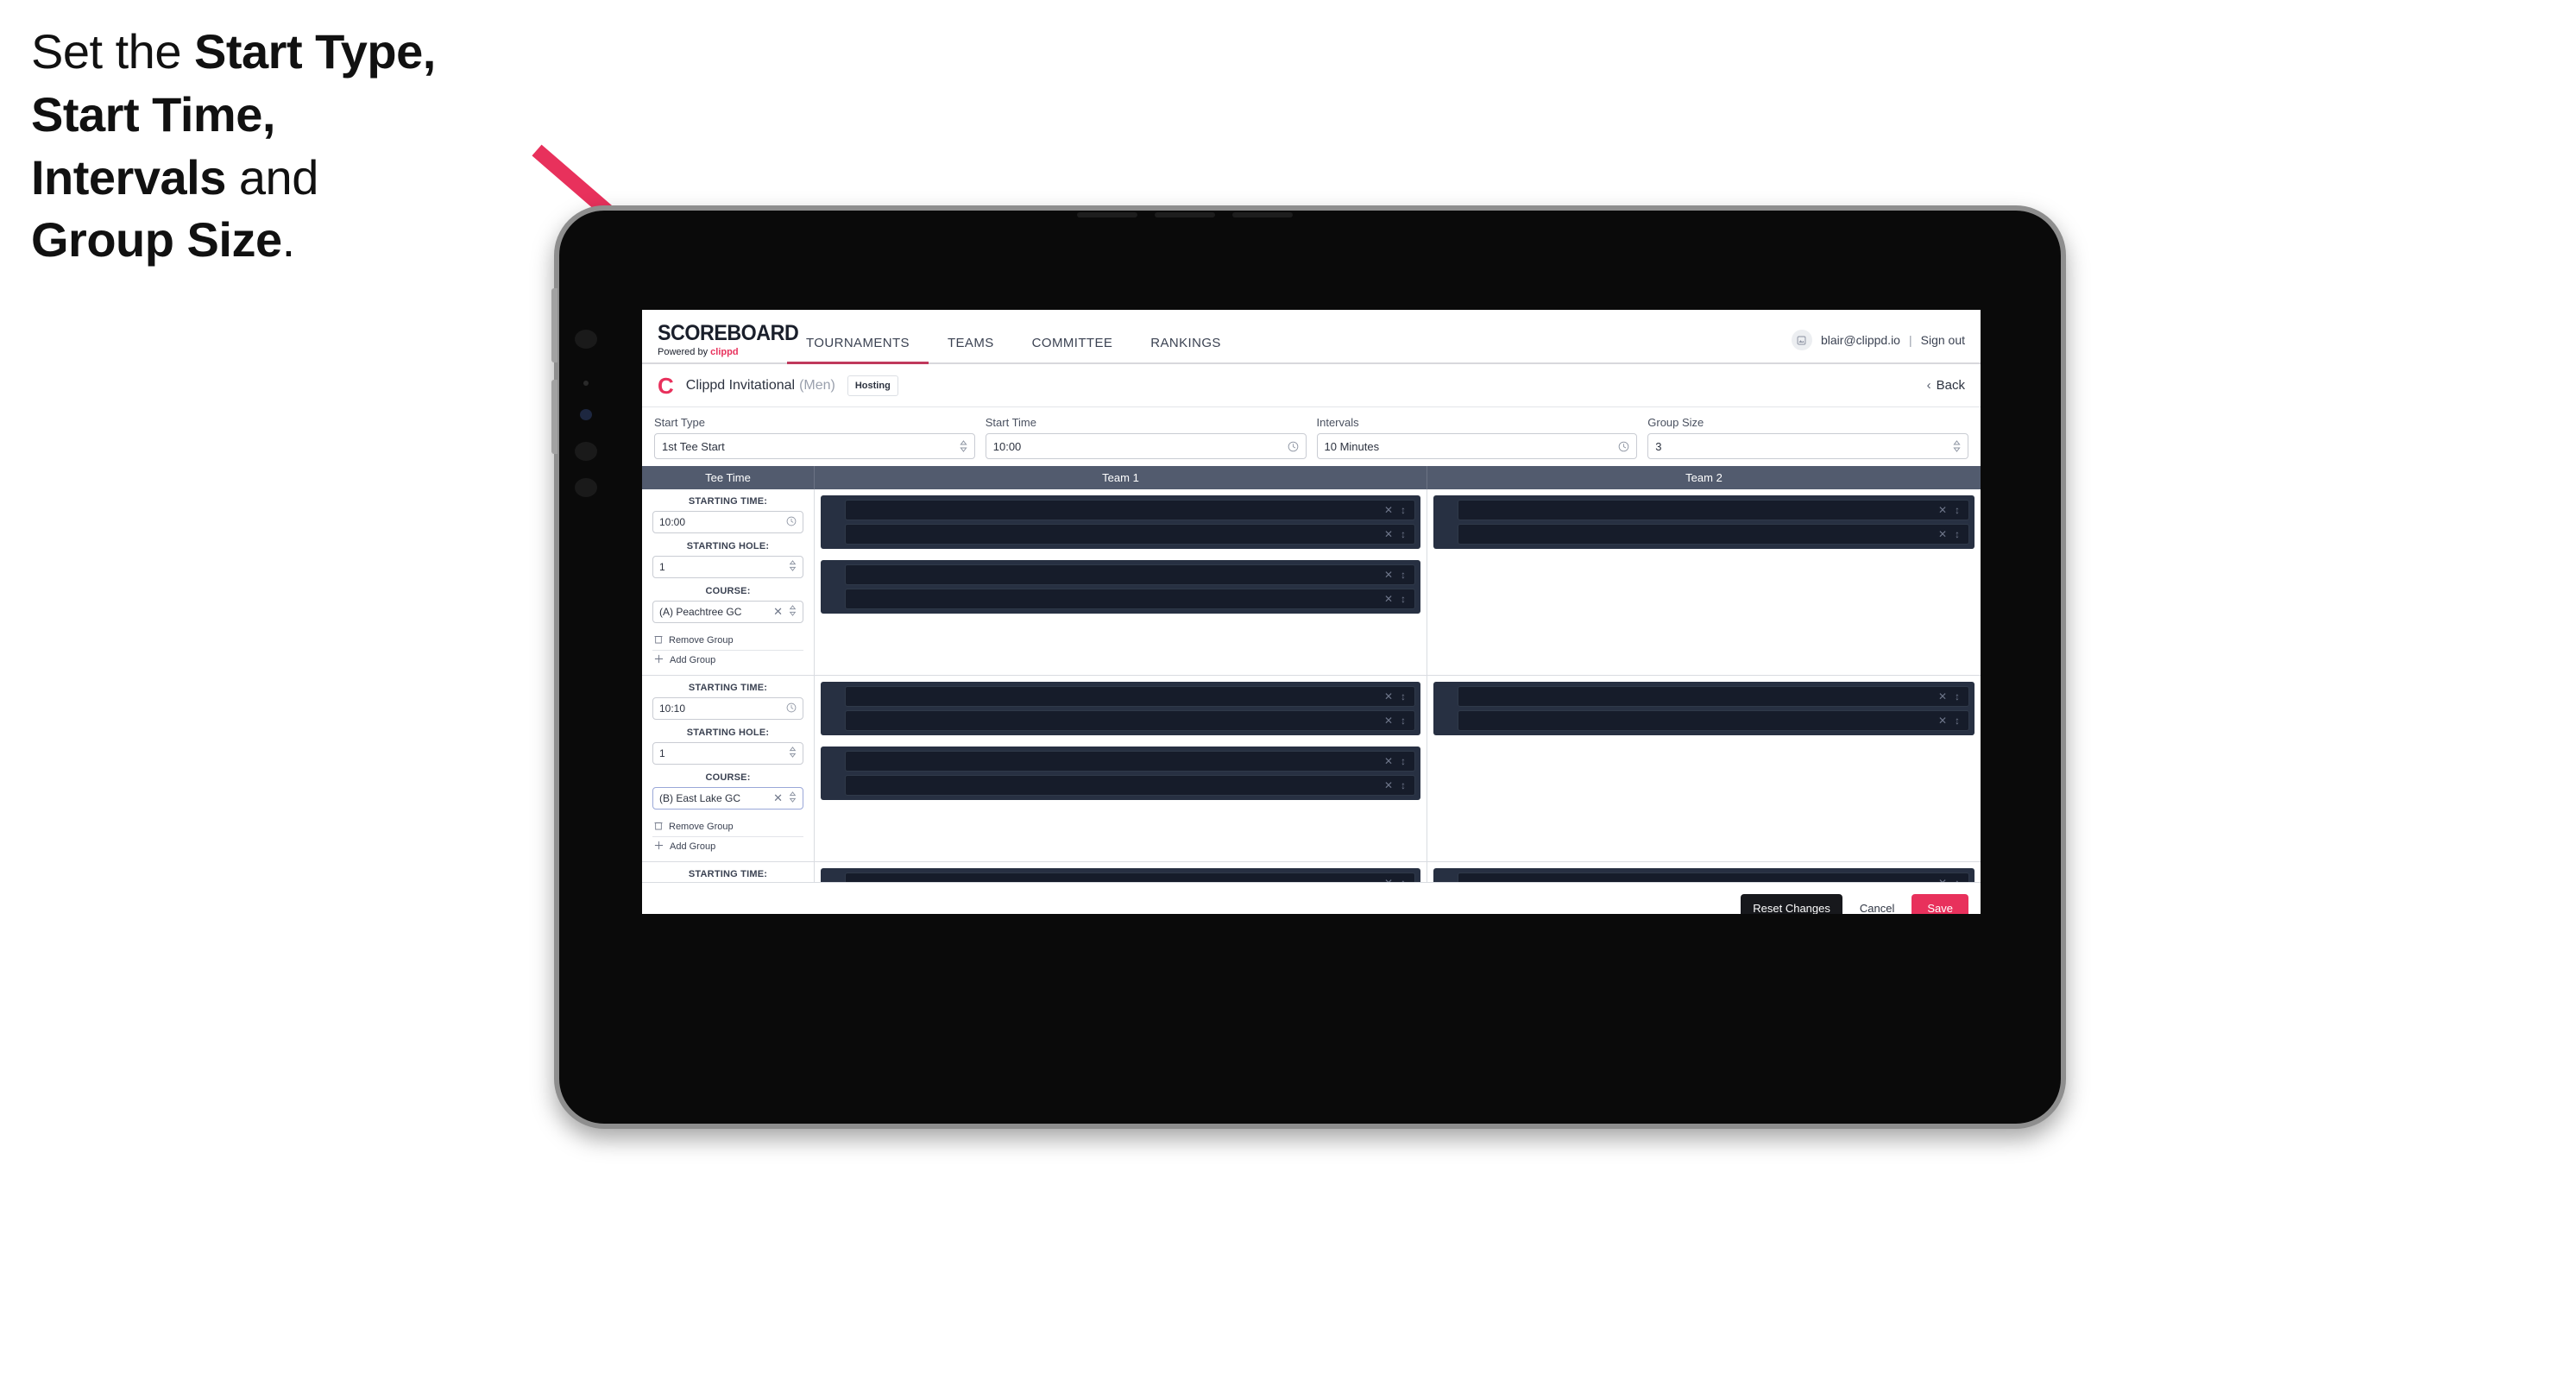  Describe the element at coordinates (728, 709) in the screenshot. I see `starting-time-input: 10:10` at that location.